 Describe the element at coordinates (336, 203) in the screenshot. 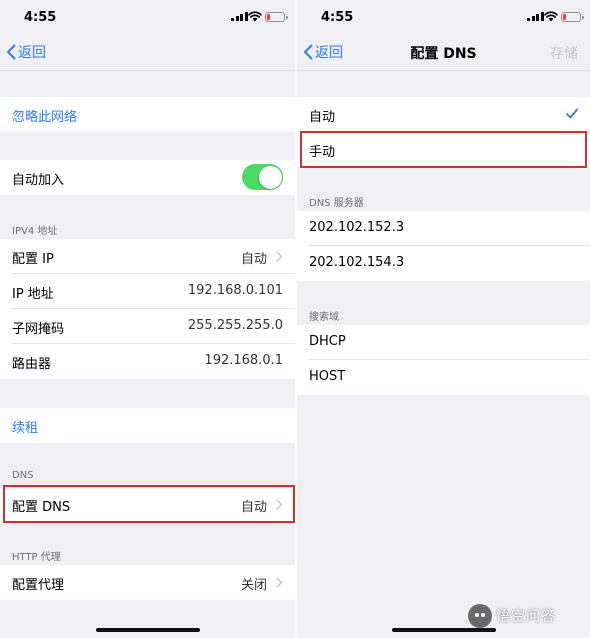

I see `dns-servers-section-header: DNS 服务器` at that location.